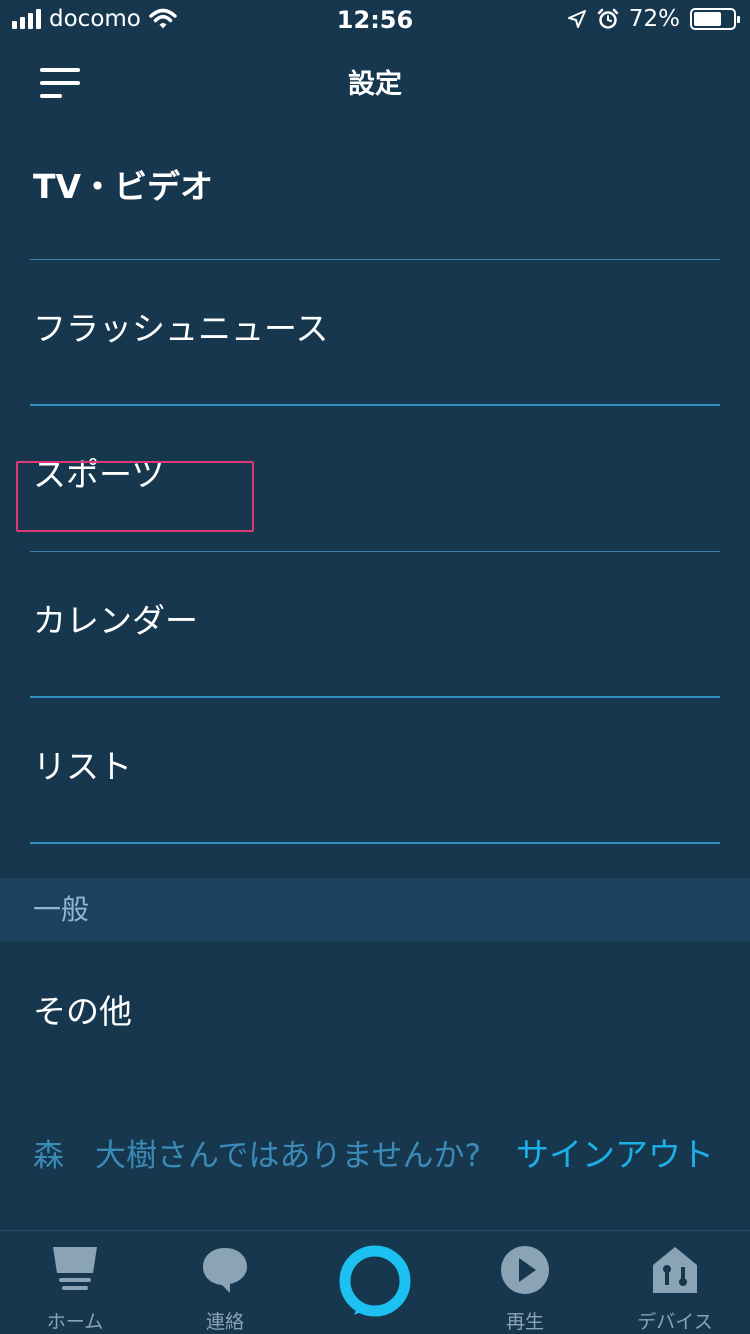 The image size is (750, 1334). What do you see at coordinates (181, 328) in the screenshot?
I see `settings-item-label: フラッシュニュース` at bounding box center [181, 328].